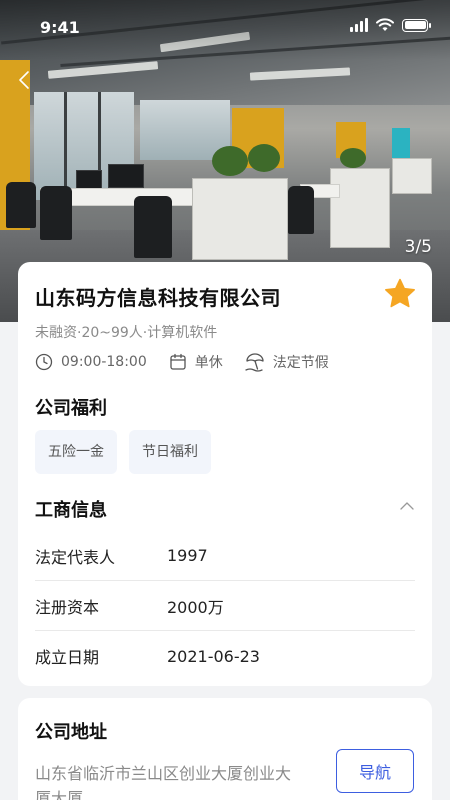 The height and width of the screenshot is (800, 450). I want to click on clock-icon, so click(44, 362).